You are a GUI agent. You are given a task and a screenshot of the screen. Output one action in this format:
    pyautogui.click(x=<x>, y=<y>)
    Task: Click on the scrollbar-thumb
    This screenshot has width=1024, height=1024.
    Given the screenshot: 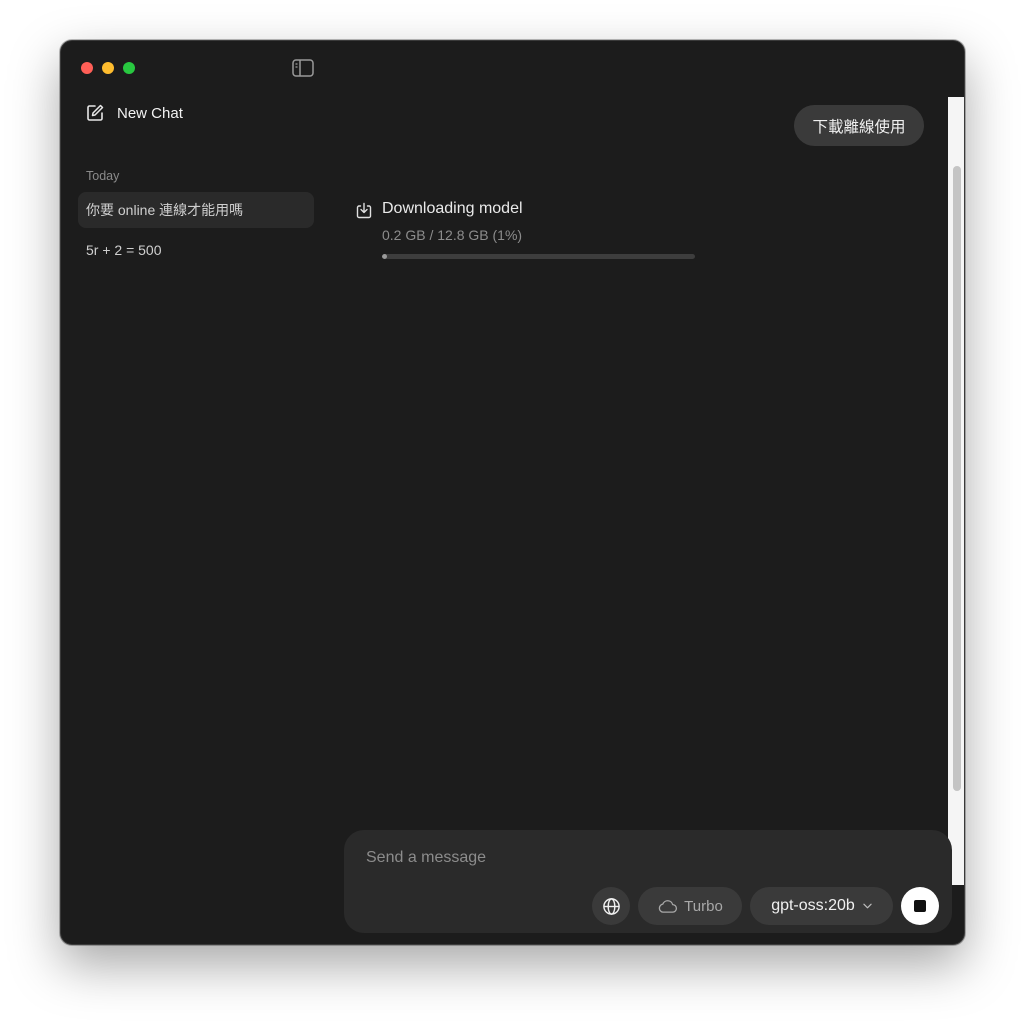 What is the action you would take?
    pyautogui.click(x=957, y=478)
    